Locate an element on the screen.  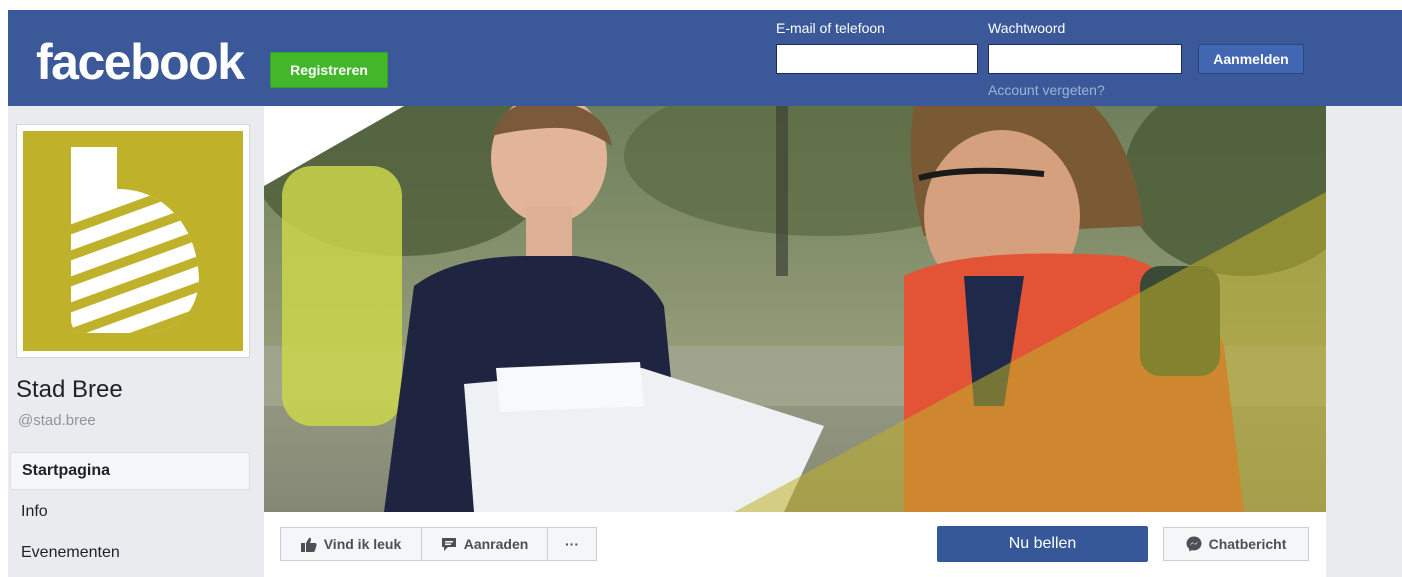
password-field is located at coordinates (1085, 59).